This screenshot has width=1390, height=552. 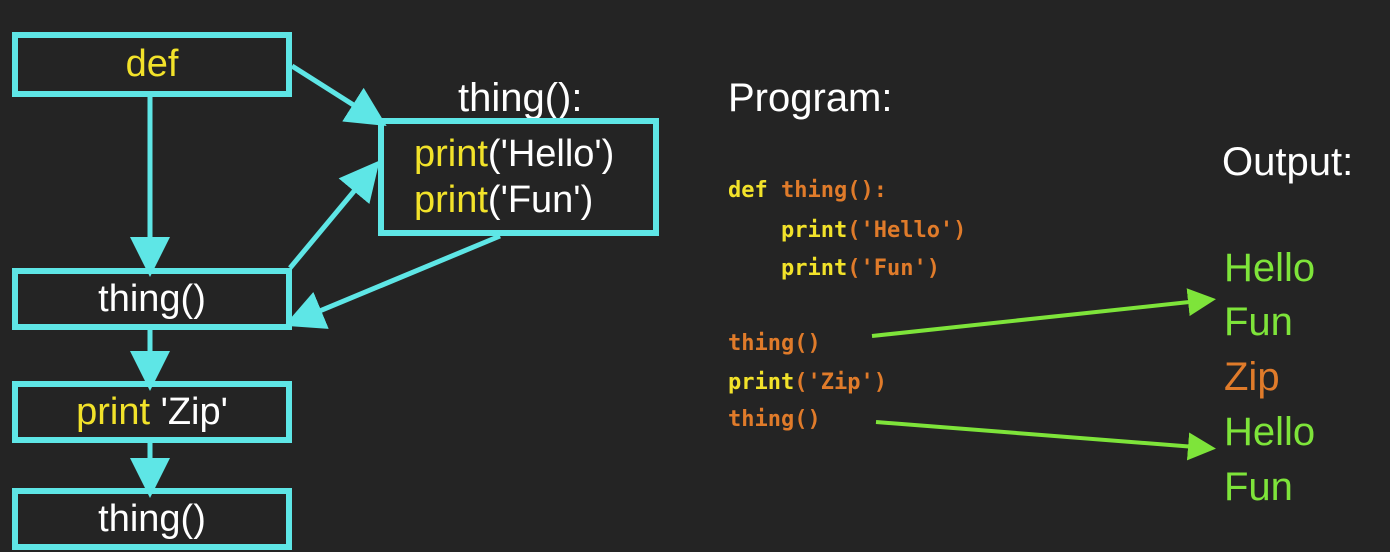 What do you see at coordinates (840, 382) in the screenshot?
I see `code-zip-arg: ('Zip')` at bounding box center [840, 382].